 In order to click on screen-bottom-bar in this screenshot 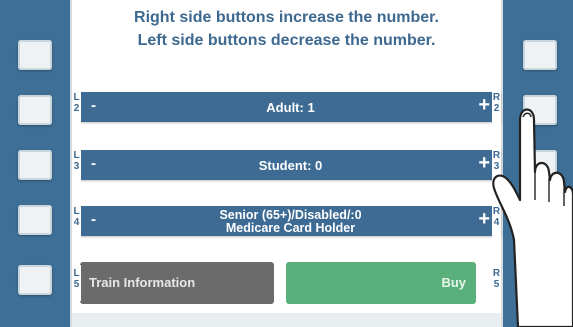, I will do `click(286, 320)`.